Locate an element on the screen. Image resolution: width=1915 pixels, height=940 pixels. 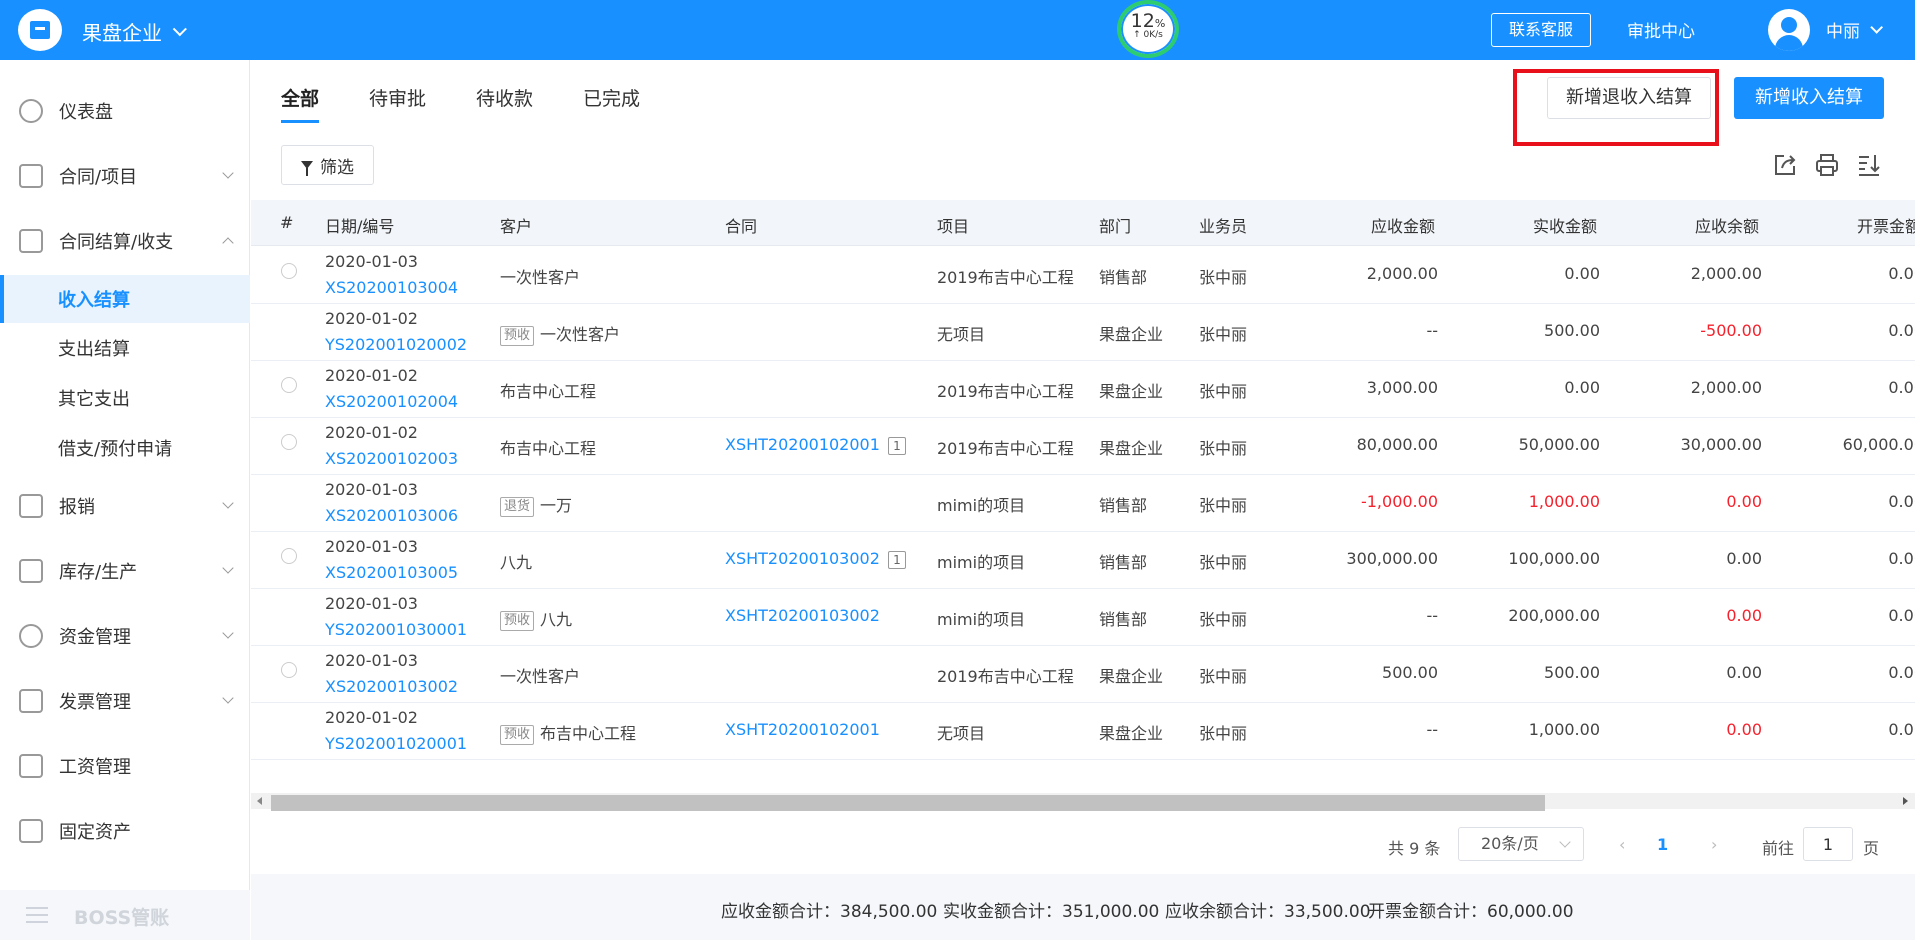
print-icon is located at coordinates (1827, 165).